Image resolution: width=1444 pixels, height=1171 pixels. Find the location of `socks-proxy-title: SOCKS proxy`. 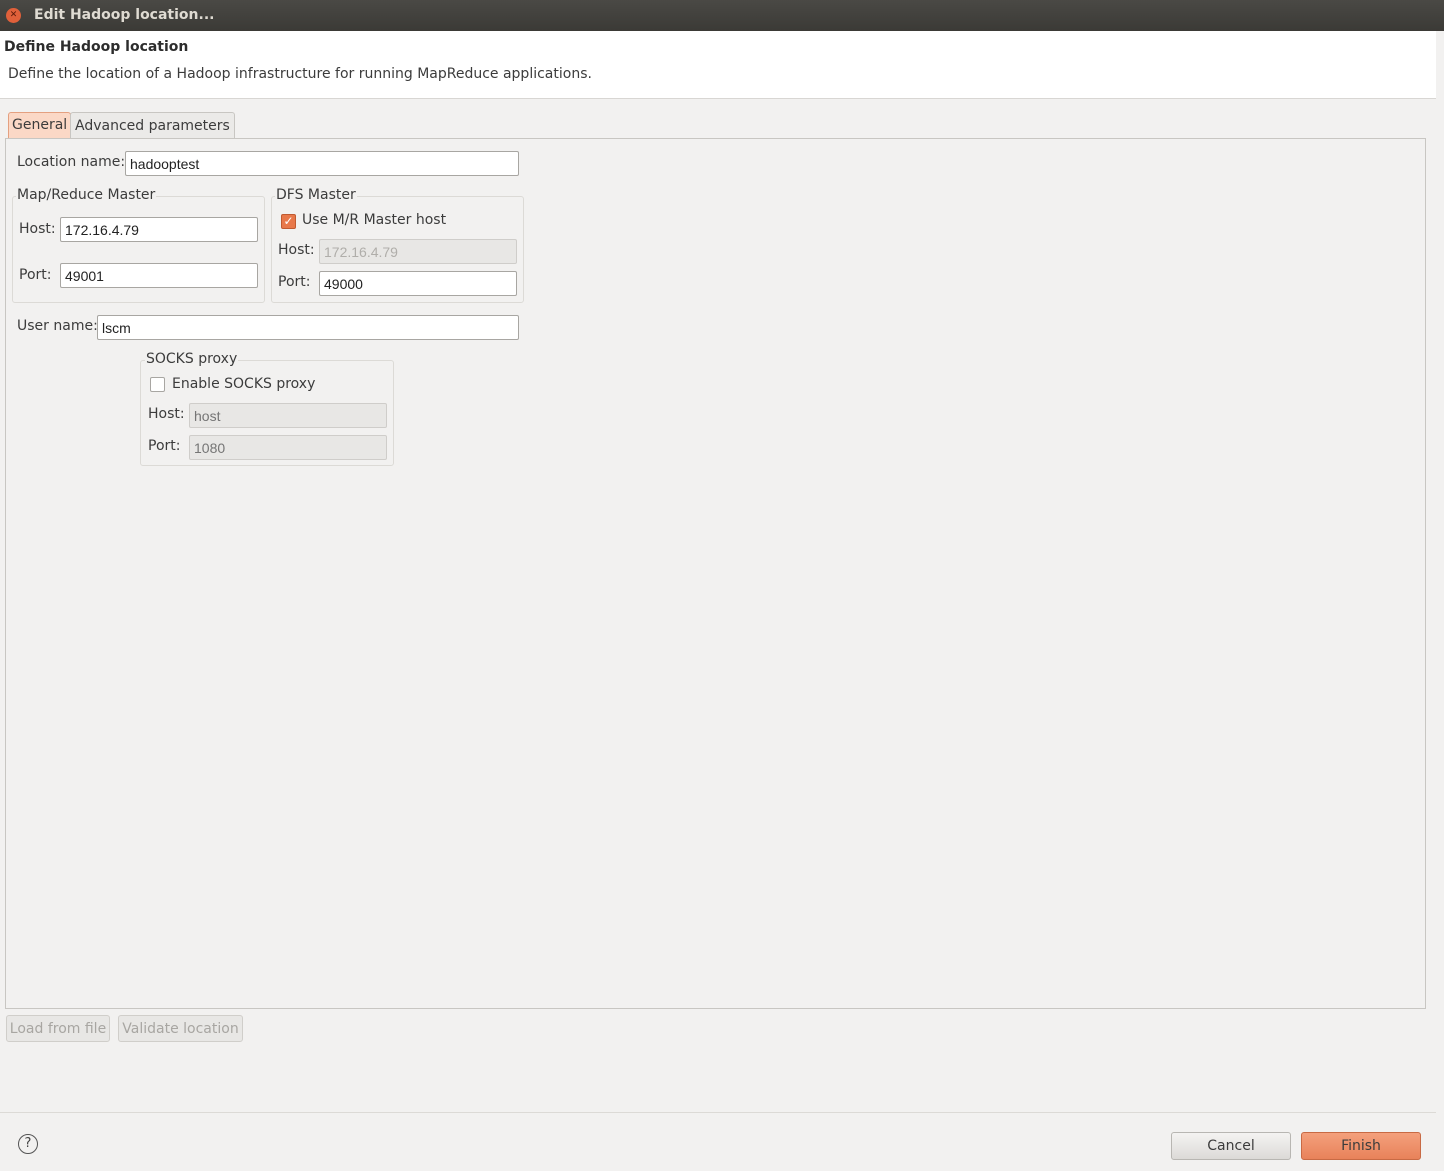

socks-proxy-title: SOCKS proxy is located at coordinates (192, 359).